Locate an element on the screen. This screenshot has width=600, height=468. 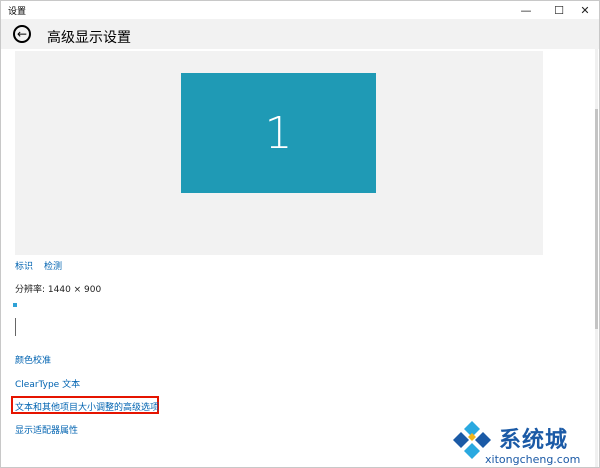
vertical-scrollbar is located at coordinates (596, 258).